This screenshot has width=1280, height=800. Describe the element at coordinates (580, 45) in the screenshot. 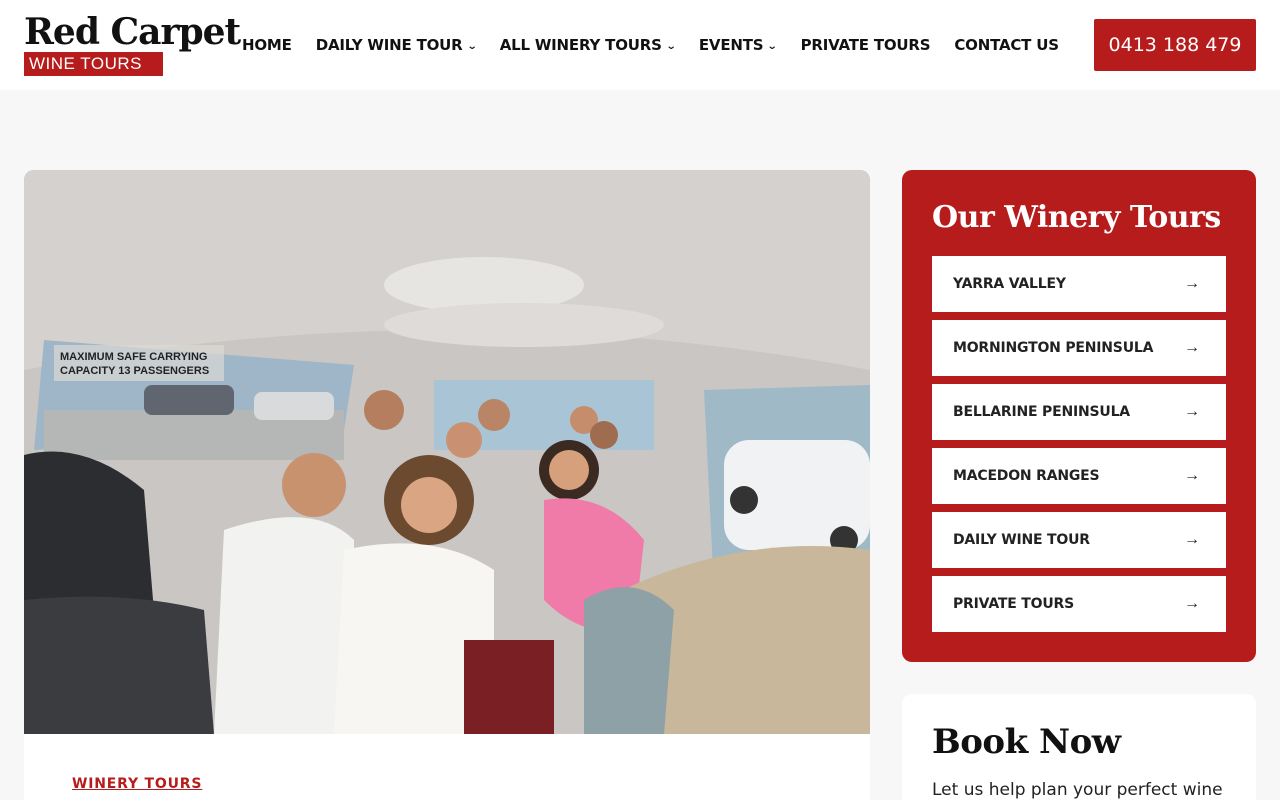

I see `nav-all-winery-tours-label: ALL WINERY TOURS` at that location.